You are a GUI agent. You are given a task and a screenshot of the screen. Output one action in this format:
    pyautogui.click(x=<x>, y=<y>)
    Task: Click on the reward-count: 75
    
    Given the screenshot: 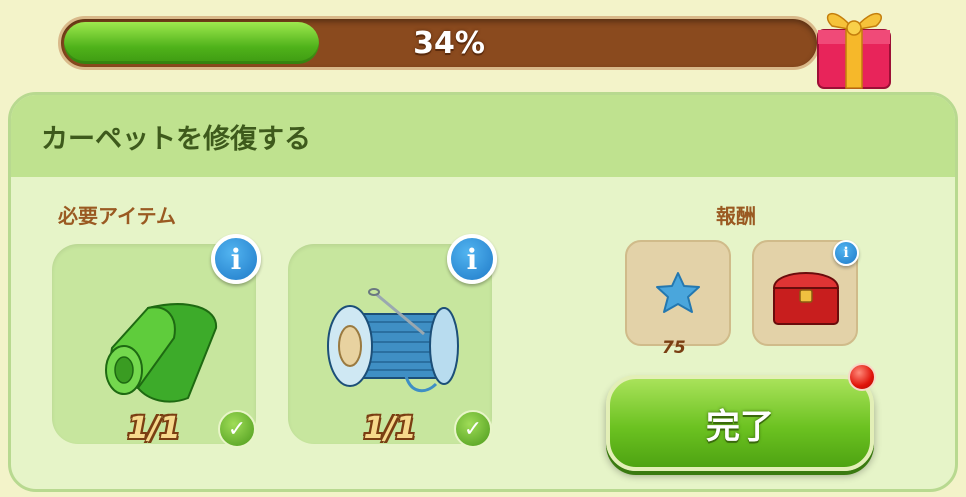 What is the action you would take?
    pyautogui.click(x=674, y=348)
    